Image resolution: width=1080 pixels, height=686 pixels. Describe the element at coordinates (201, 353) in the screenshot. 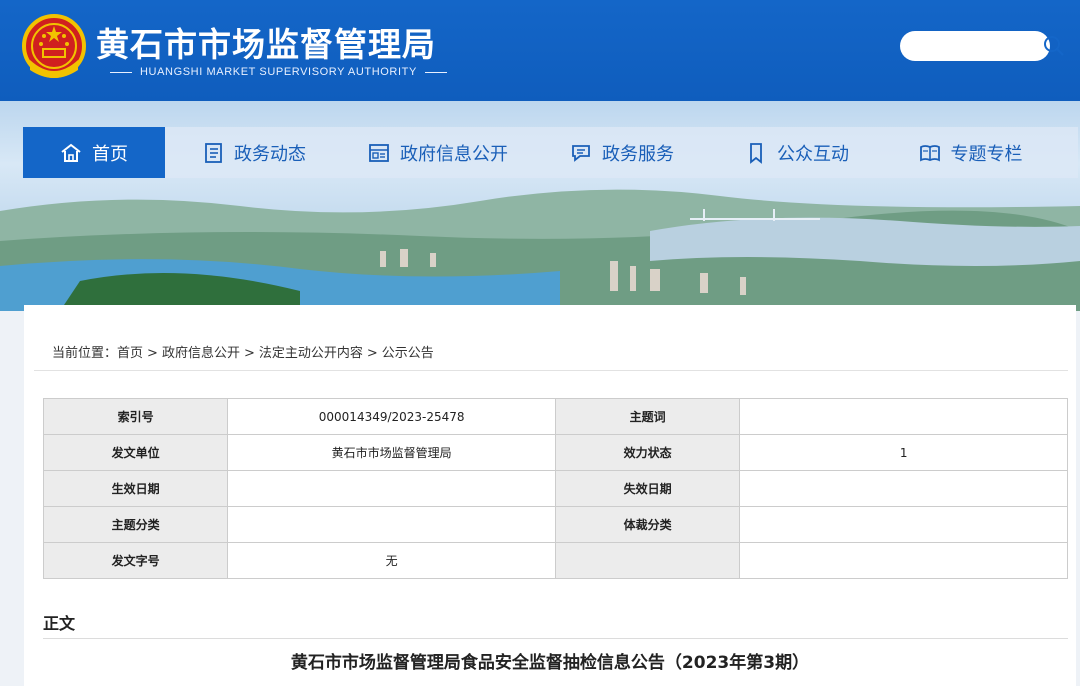

I see `breadcrumb-info-disclosure: 政府信息公开` at that location.